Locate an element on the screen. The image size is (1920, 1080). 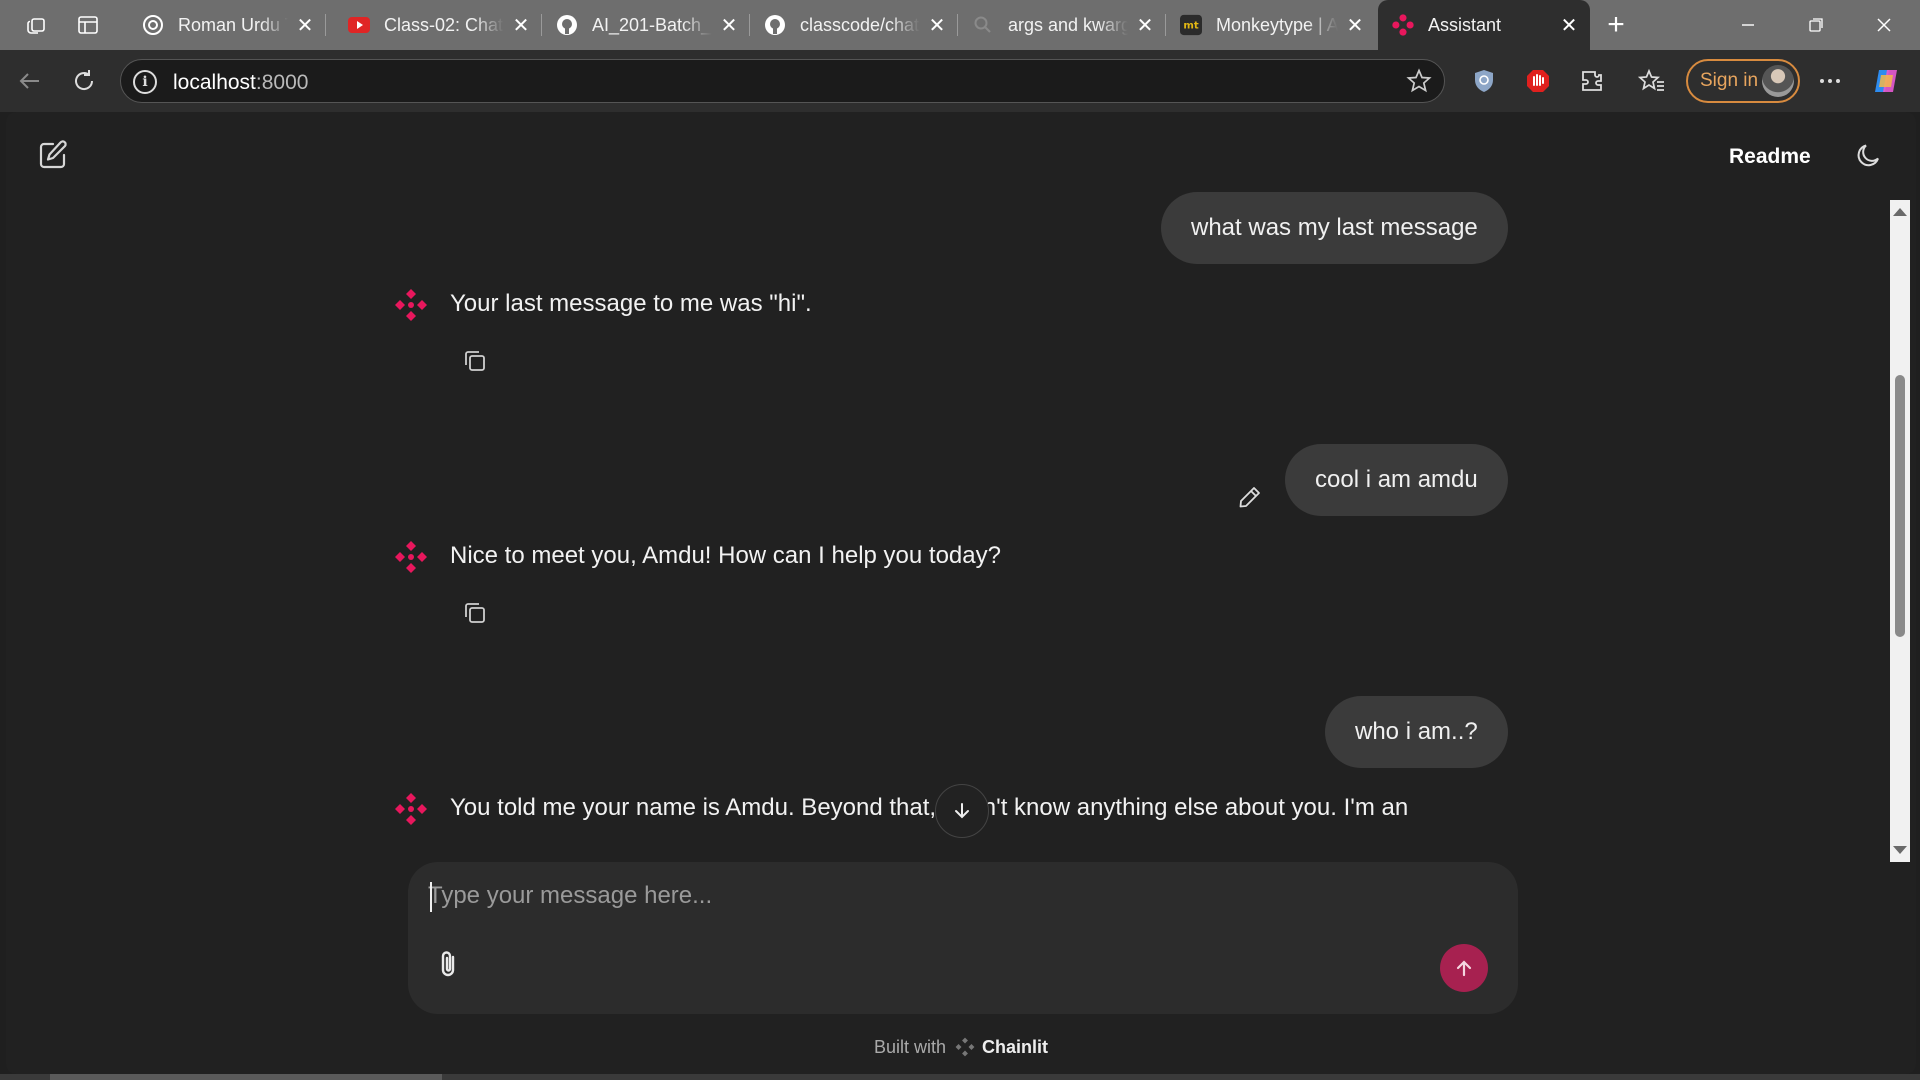
minimize-icon is located at coordinates (1748, 25).